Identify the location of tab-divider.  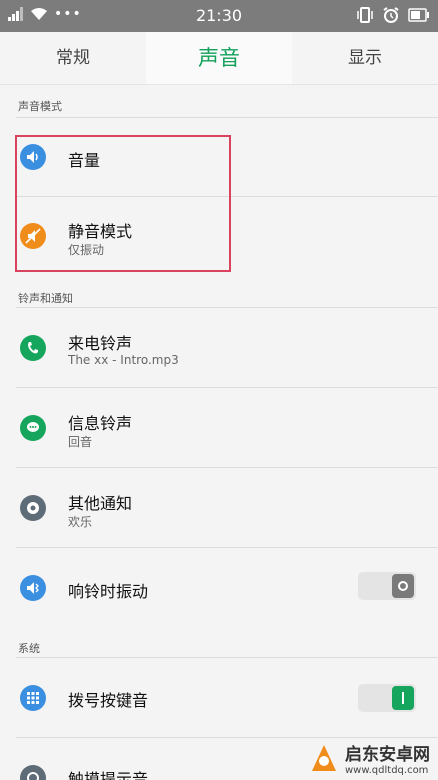
(219, 84).